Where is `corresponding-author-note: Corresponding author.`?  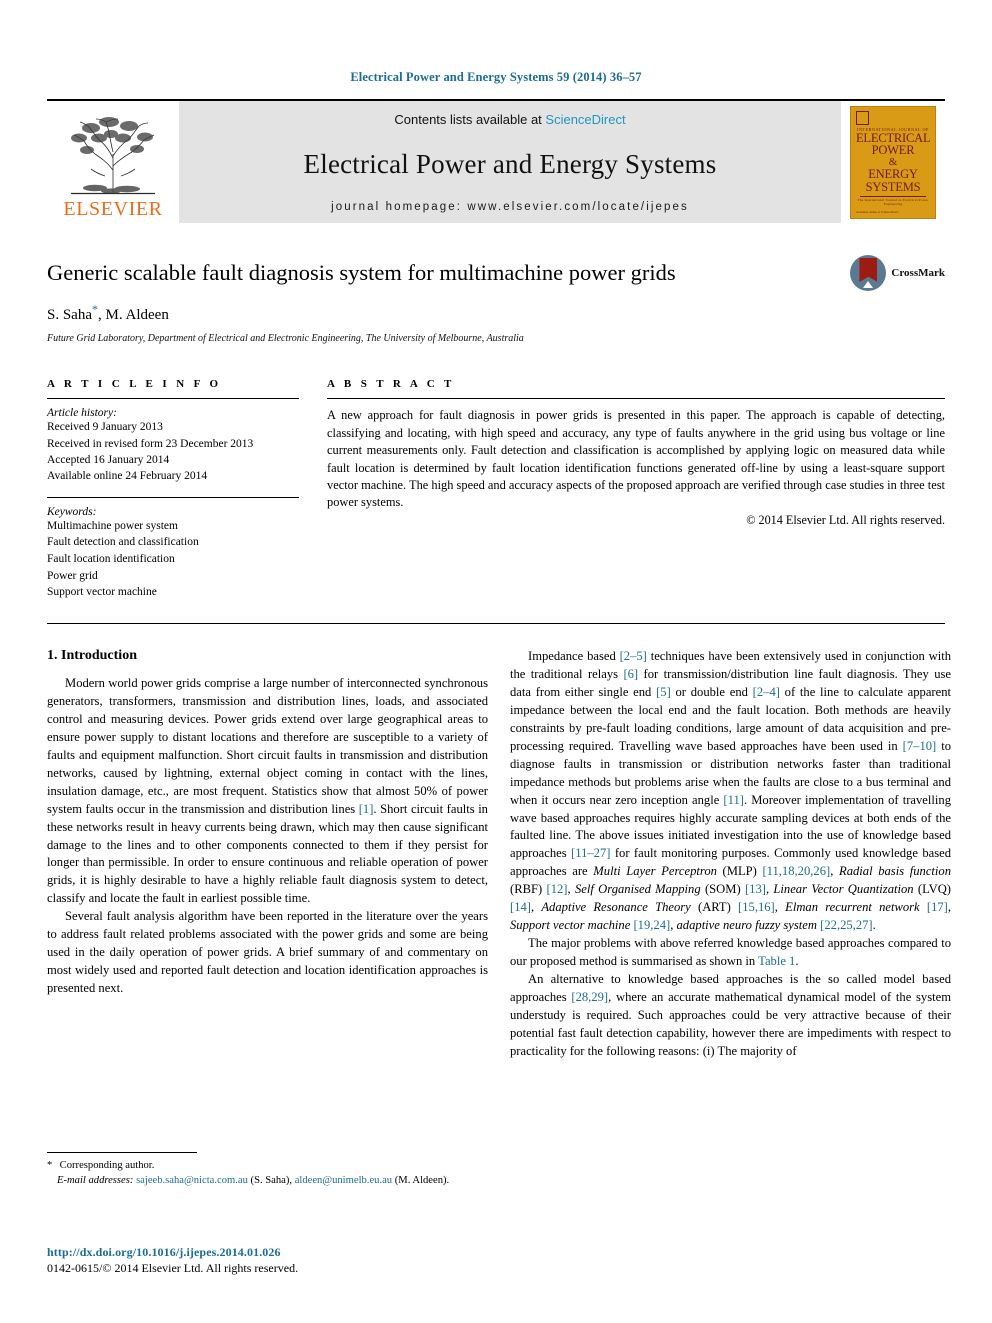
corresponding-author-note: Corresponding author. is located at coordinates (107, 1165).